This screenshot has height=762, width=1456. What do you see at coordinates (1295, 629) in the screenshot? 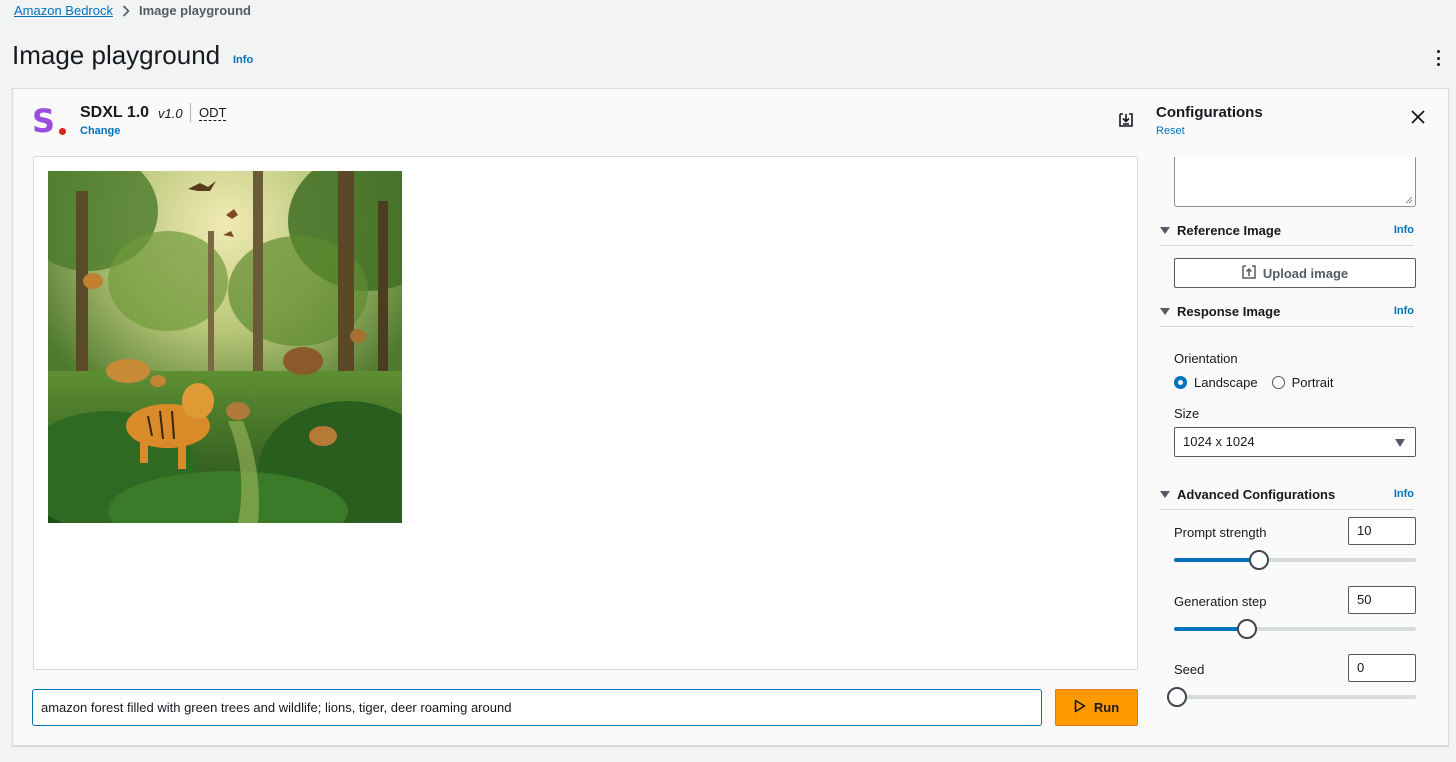
I see `generation-step-slider` at bounding box center [1295, 629].